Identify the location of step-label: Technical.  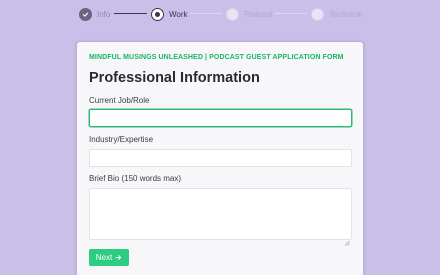
(346, 14).